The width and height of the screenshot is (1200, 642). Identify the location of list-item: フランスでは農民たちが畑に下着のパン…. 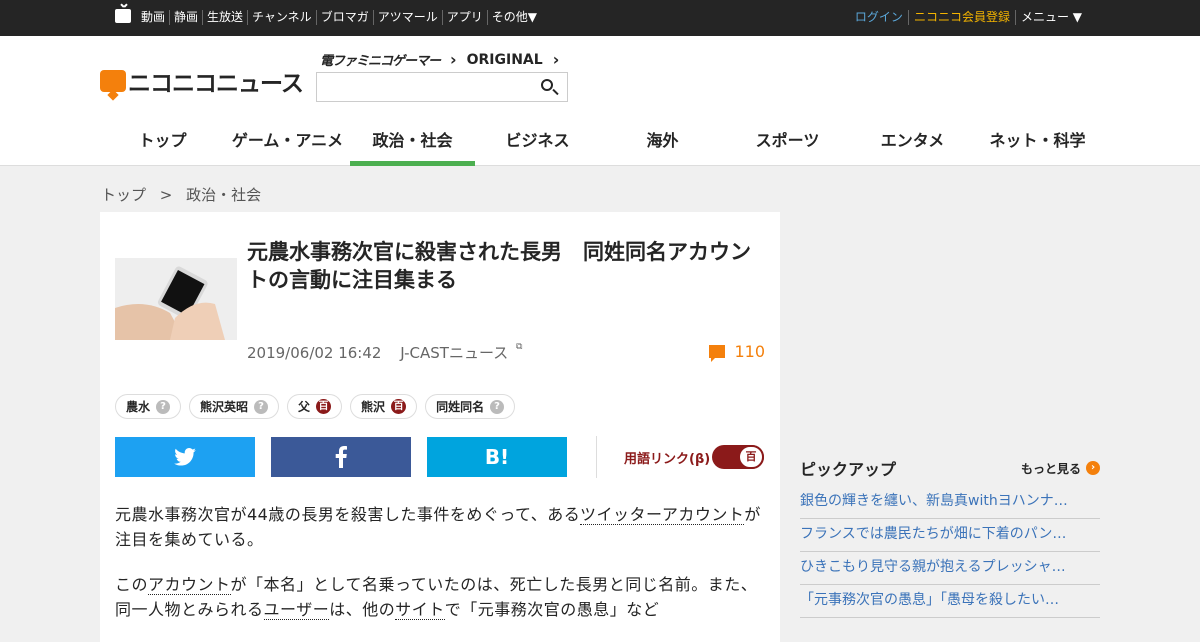
(950, 535).